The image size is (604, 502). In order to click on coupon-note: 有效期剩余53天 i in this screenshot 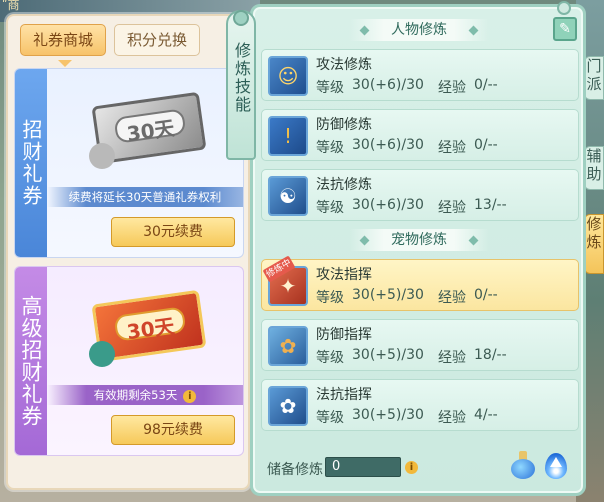, I will do `click(145, 395)`.